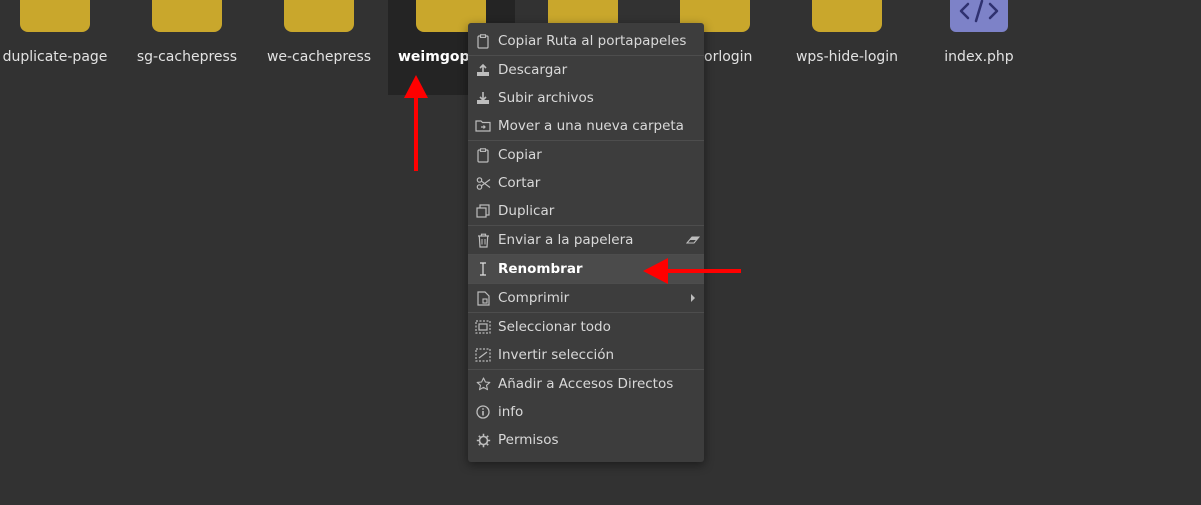 This screenshot has width=1201, height=505. I want to click on file-label: duplicate-page, so click(55, 57).